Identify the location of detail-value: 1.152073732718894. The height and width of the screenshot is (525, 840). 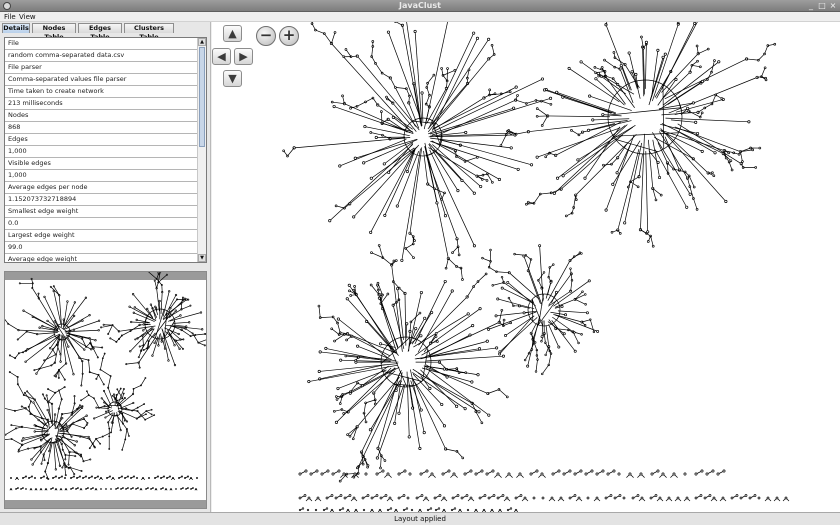
(101, 200).